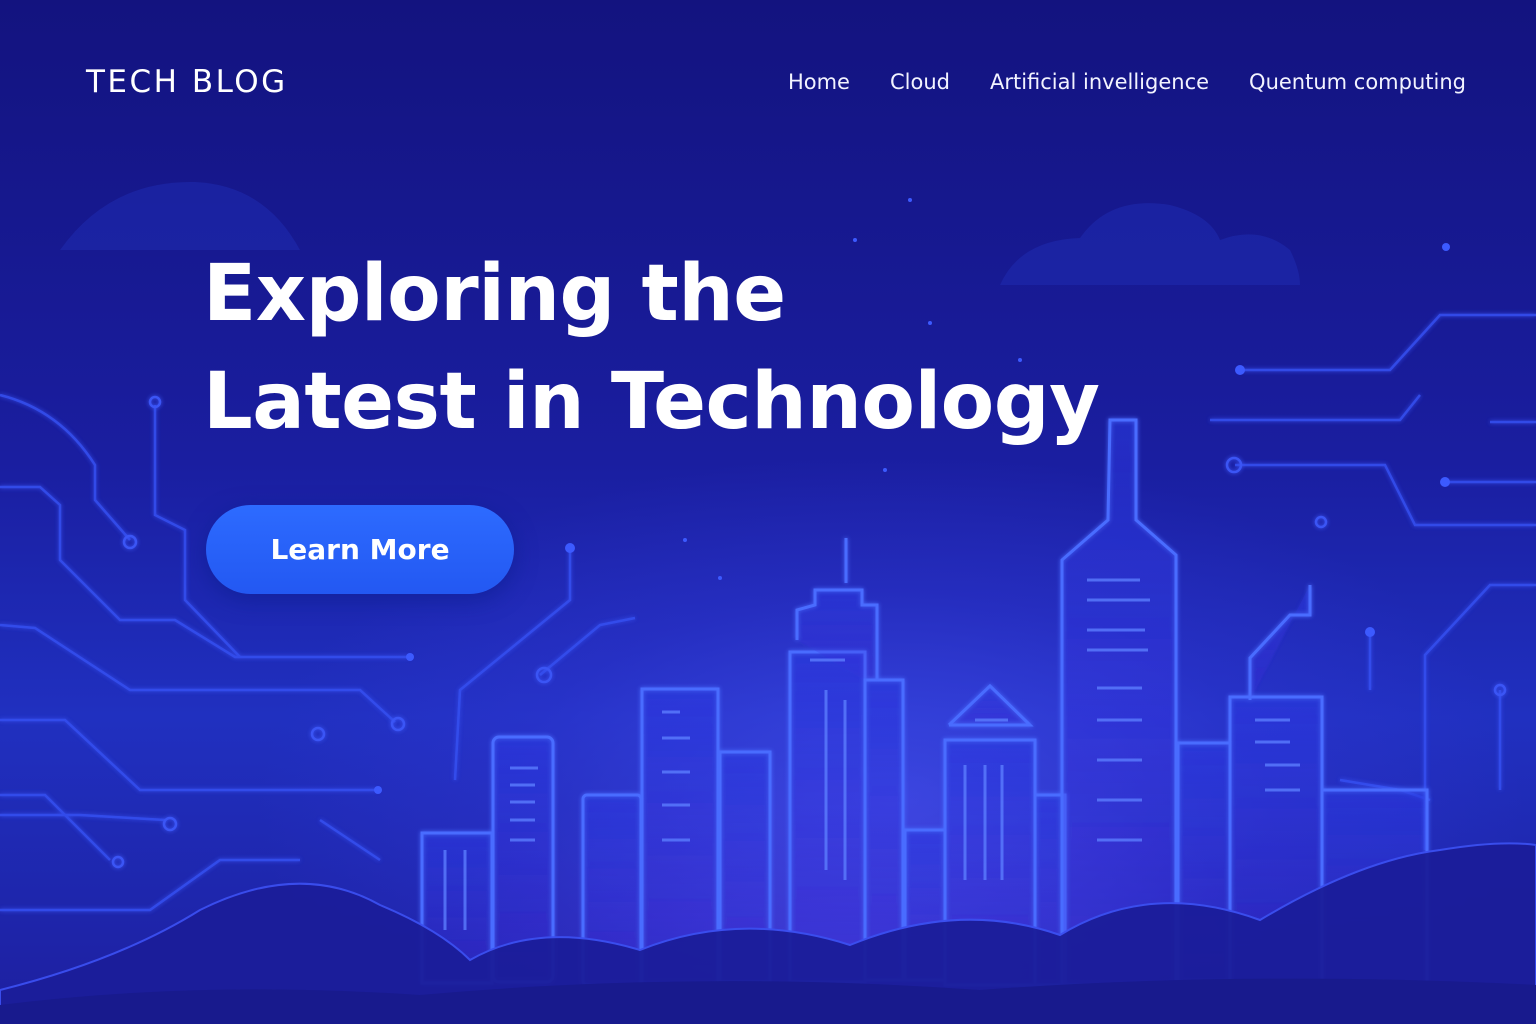  I want to click on hero-title-line-2: Latest in Technology, so click(651, 402).